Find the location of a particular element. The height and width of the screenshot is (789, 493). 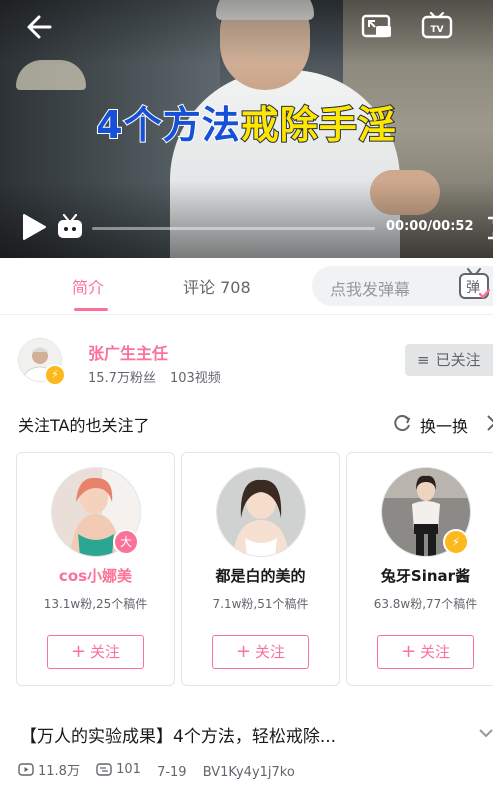

menu-lines-icon: ≡ is located at coordinates (423, 360).